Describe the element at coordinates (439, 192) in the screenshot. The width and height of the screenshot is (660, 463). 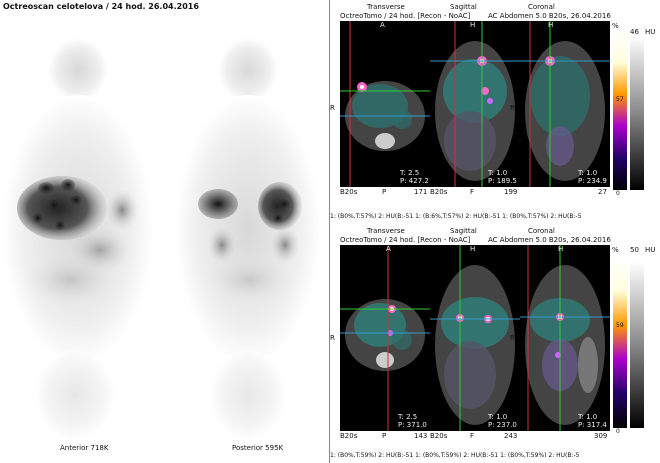
I see `top-kernel-2: B20s` at that location.